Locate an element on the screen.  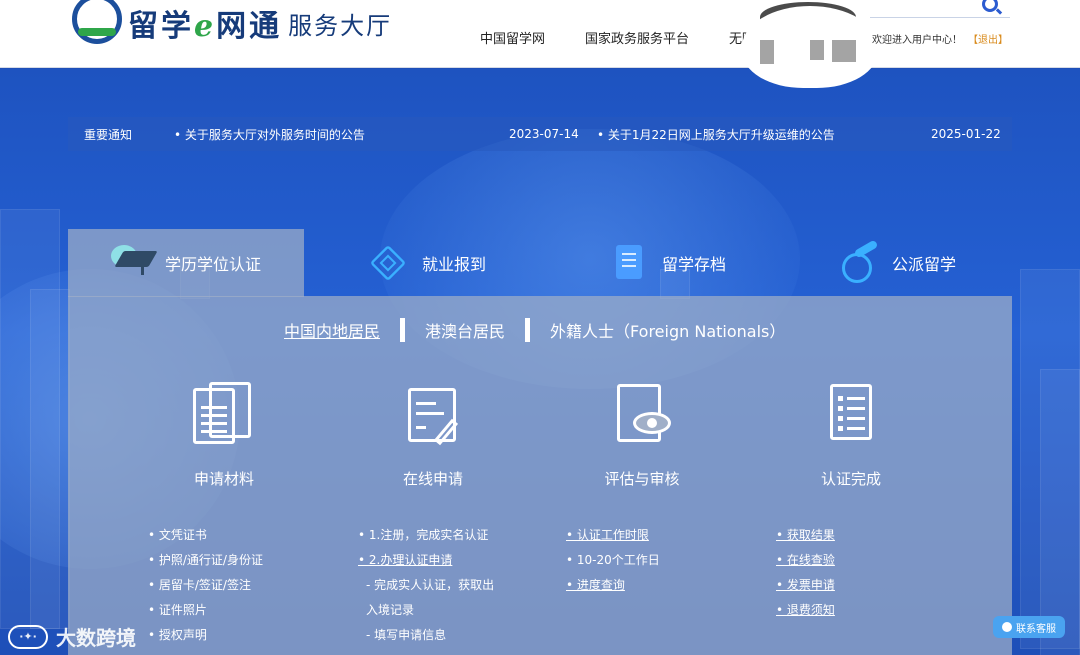
tab-government-study: 公派留学 is located at coordinates (897, 263).